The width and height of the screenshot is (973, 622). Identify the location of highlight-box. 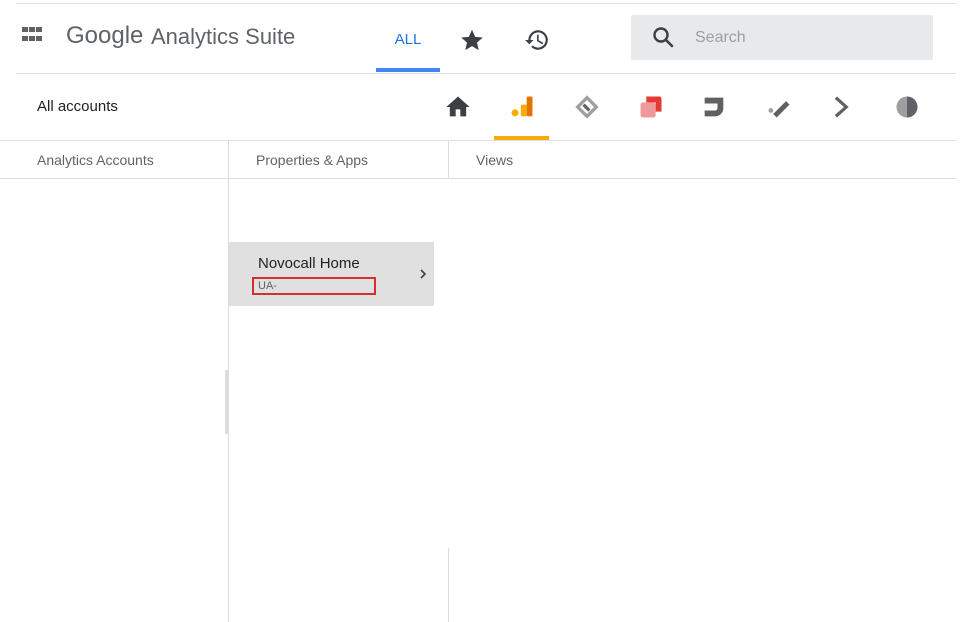
(314, 286).